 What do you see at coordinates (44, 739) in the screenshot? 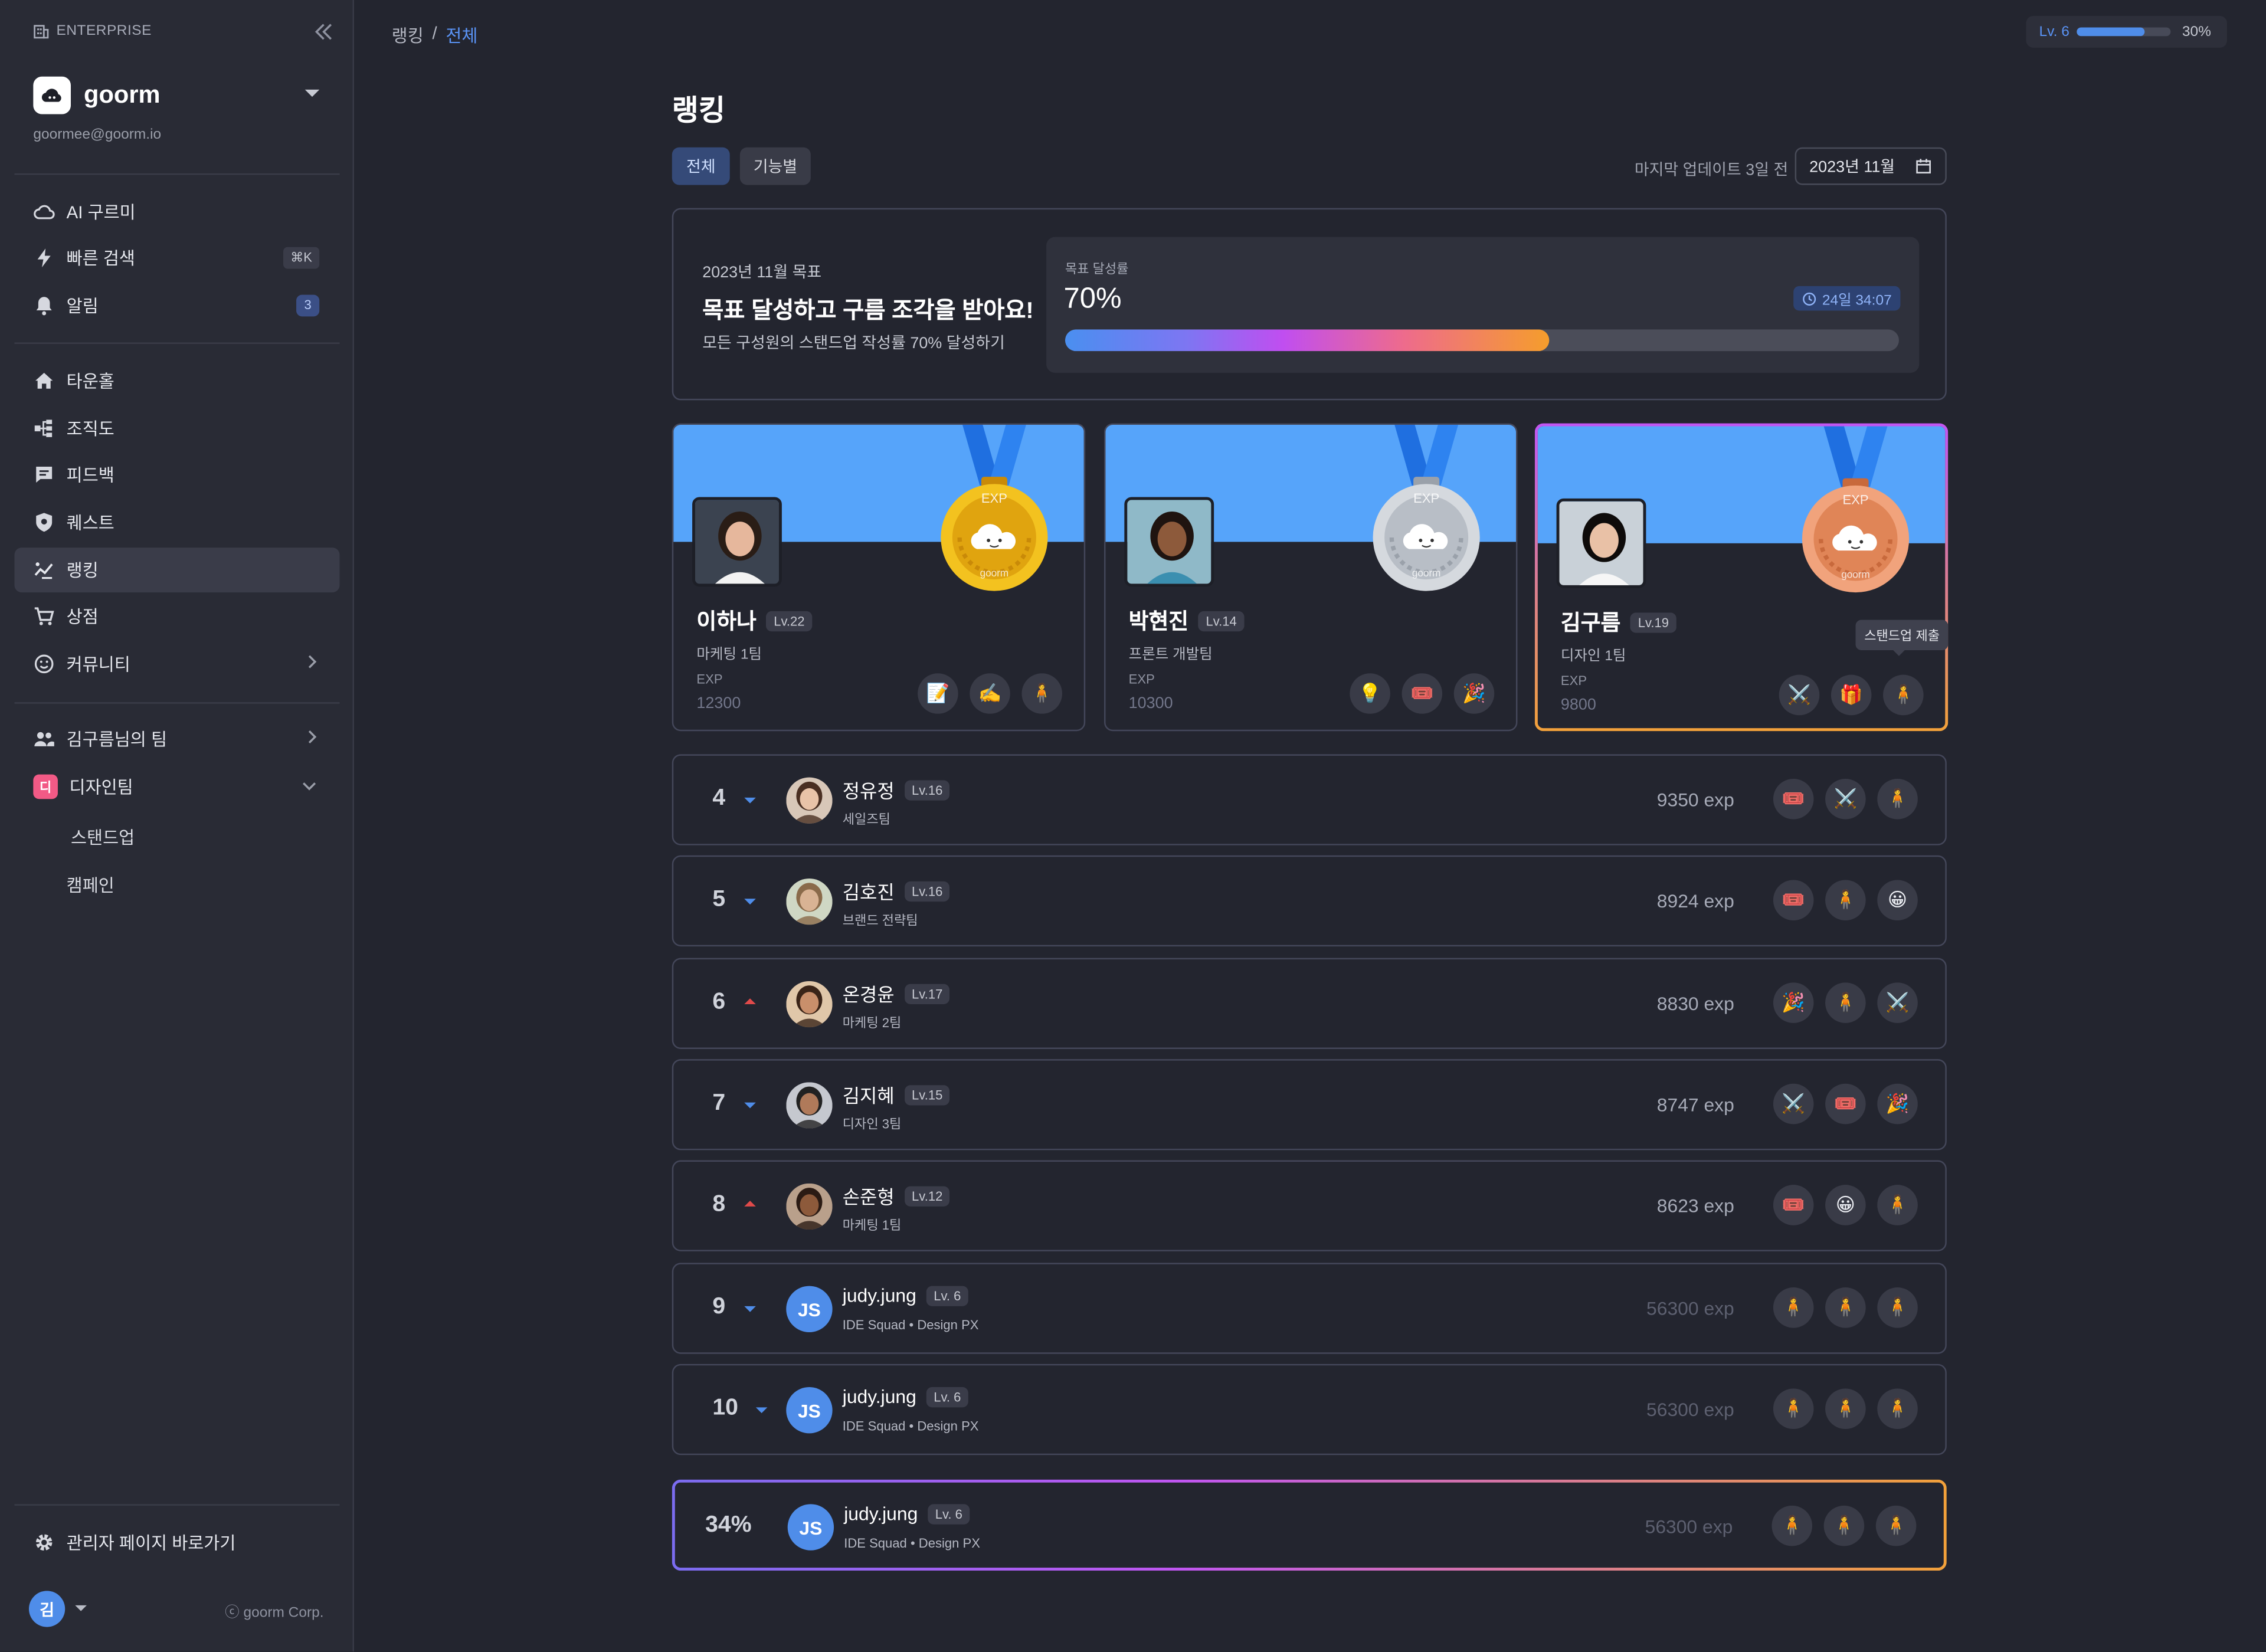
I see `people-icon` at bounding box center [44, 739].